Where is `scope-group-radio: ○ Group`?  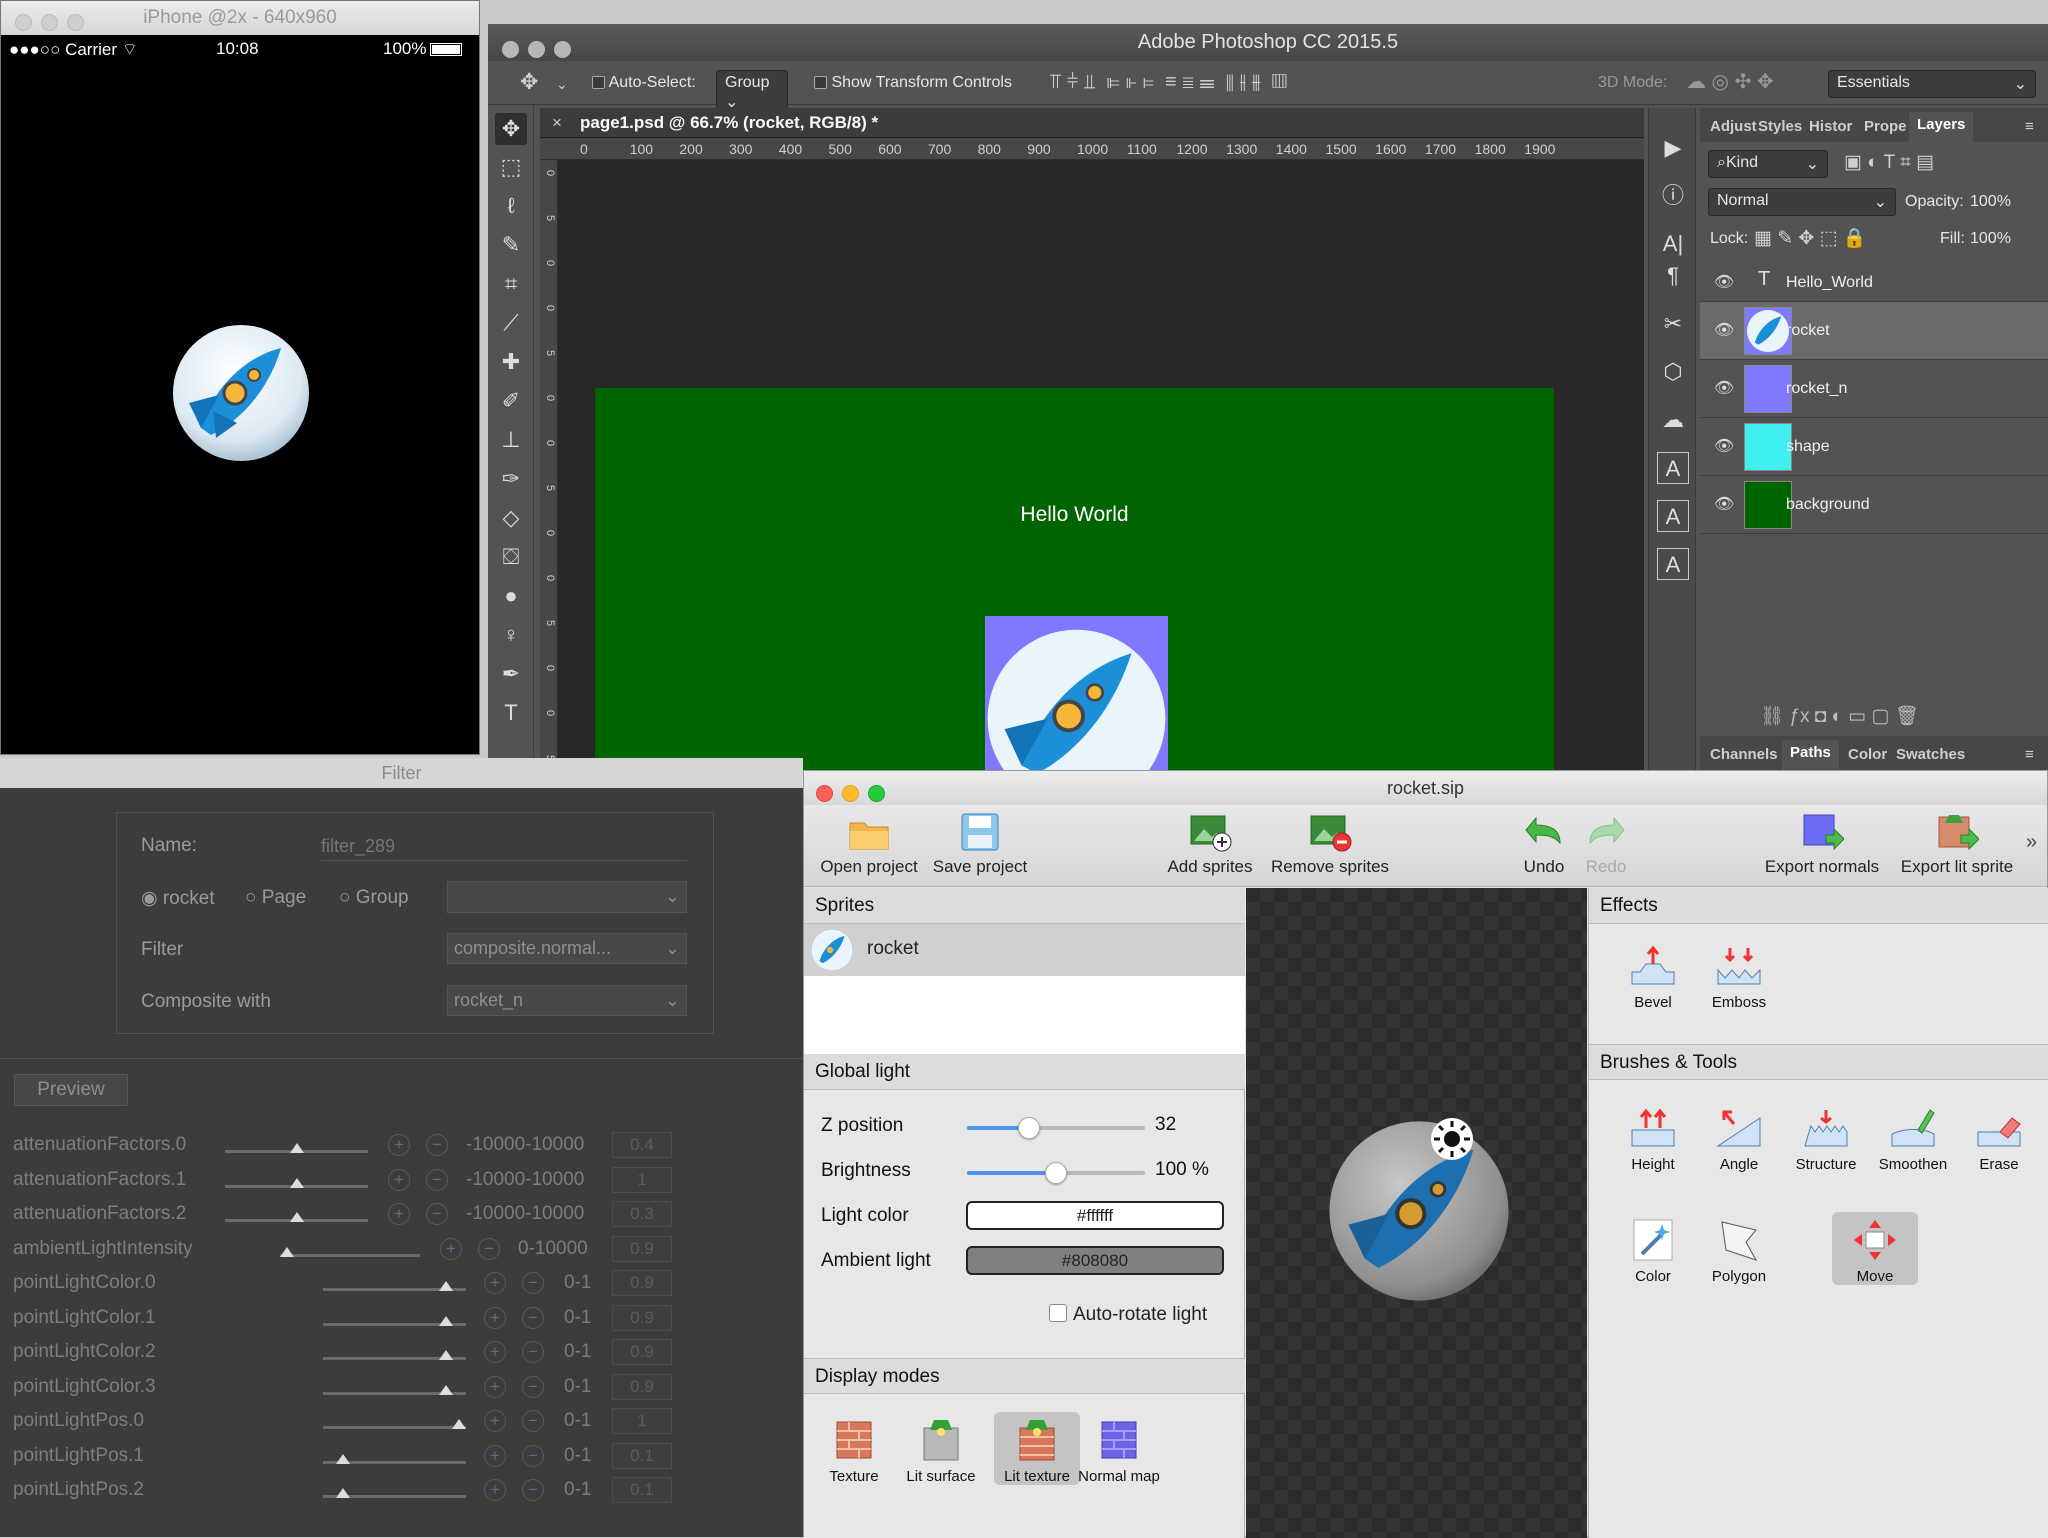 scope-group-radio: ○ Group is located at coordinates (374, 898).